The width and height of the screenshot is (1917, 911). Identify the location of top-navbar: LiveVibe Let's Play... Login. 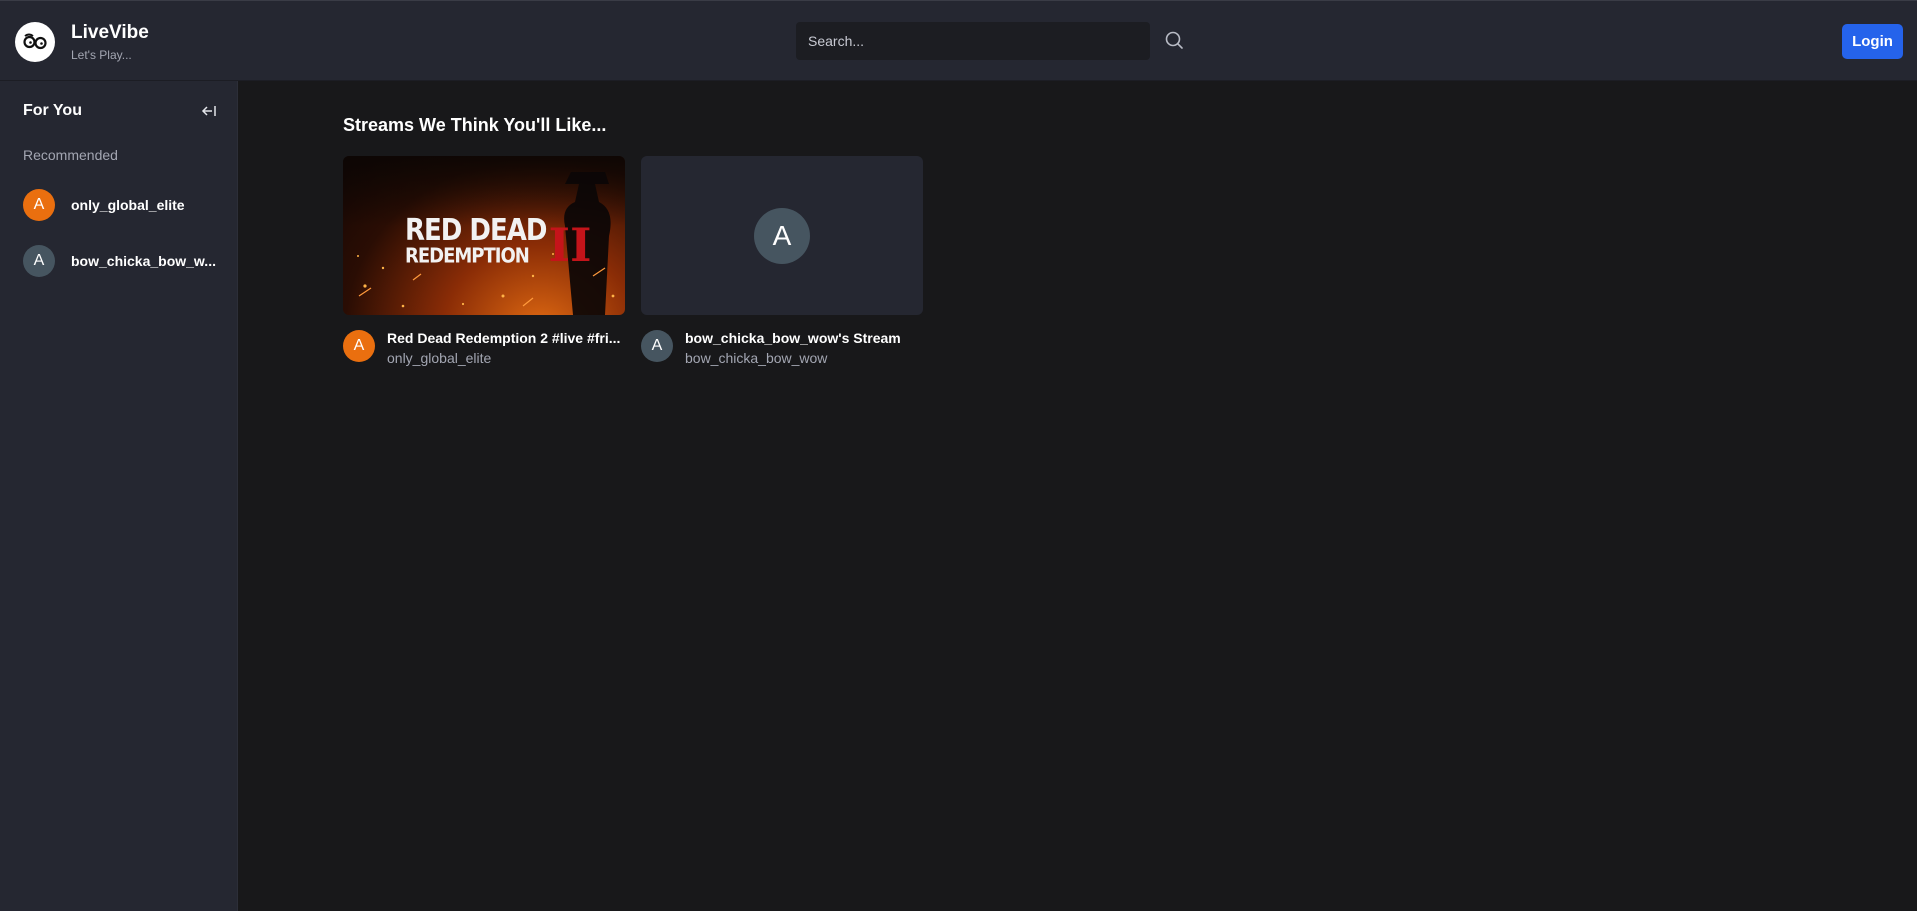
(958, 40).